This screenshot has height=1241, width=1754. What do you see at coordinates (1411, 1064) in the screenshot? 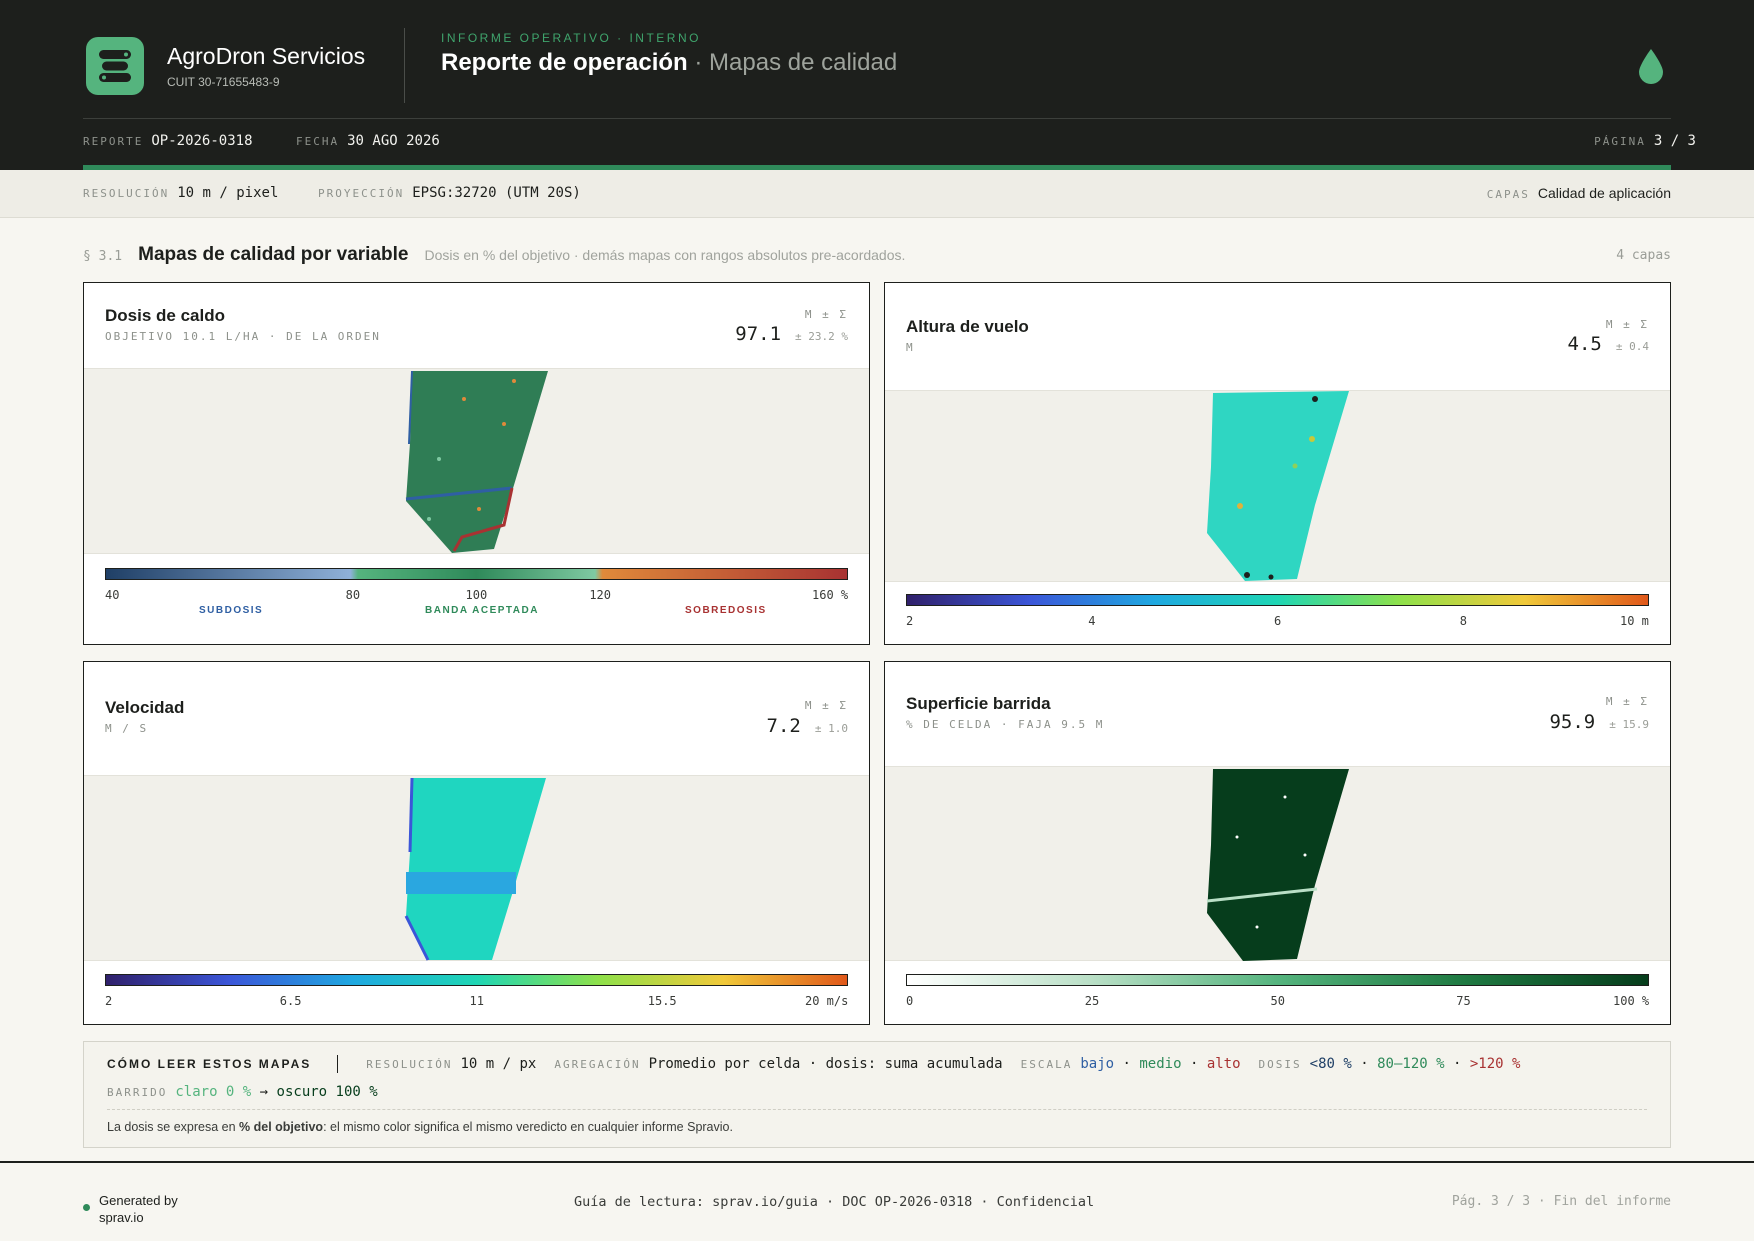
I see `dose-mid: 80–120 %` at bounding box center [1411, 1064].